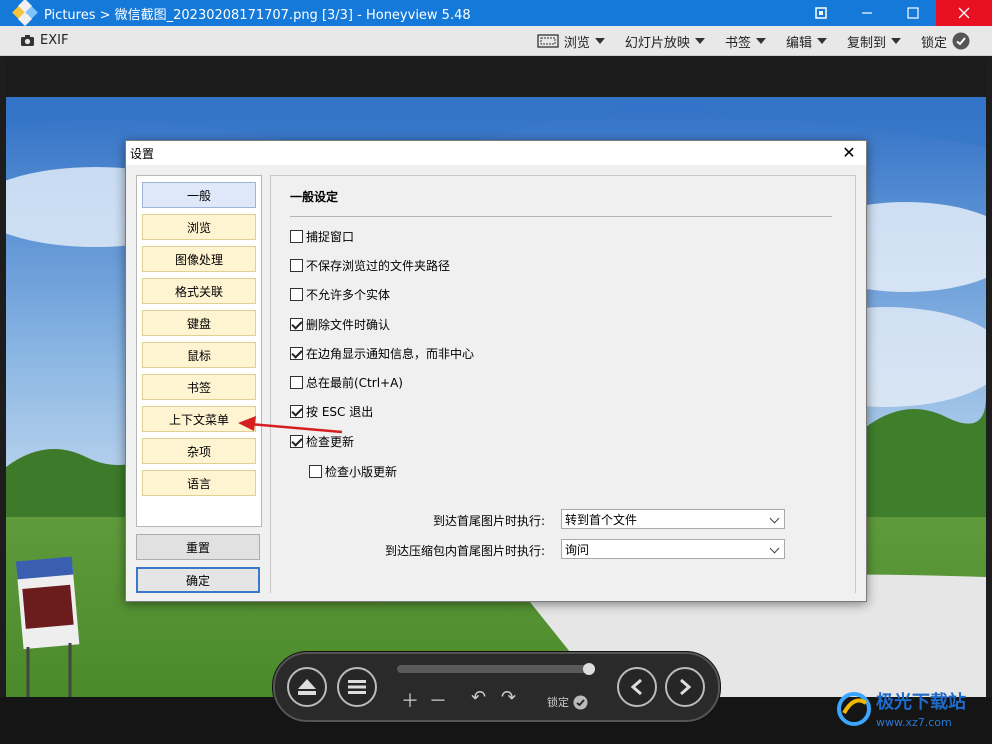 The image size is (992, 744). What do you see at coordinates (478, 697) in the screenshot?
I see `rotate-left-icon: ↶` at bounding box center [478, 697].